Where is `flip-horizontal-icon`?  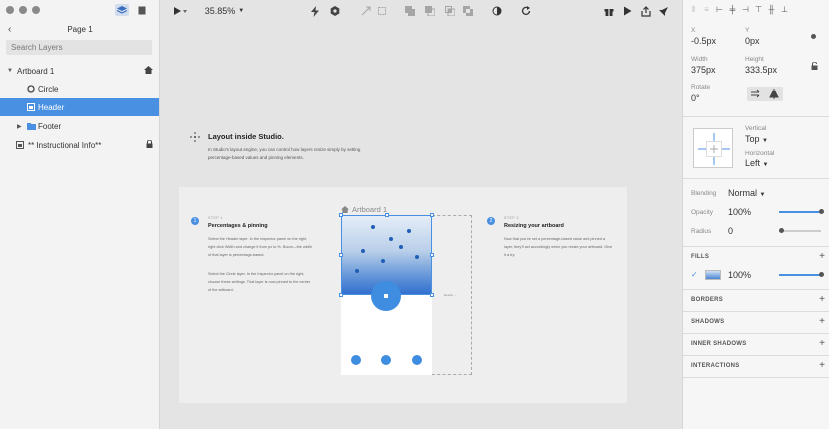 flip-horizontal-icon is located at coordinates (756, 95).